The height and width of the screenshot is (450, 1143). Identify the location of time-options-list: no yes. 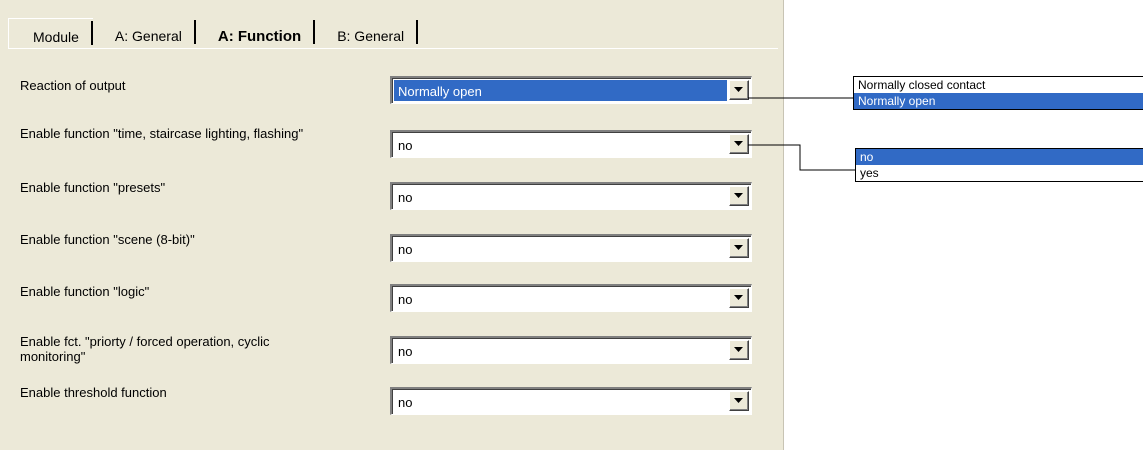
(999, 165).